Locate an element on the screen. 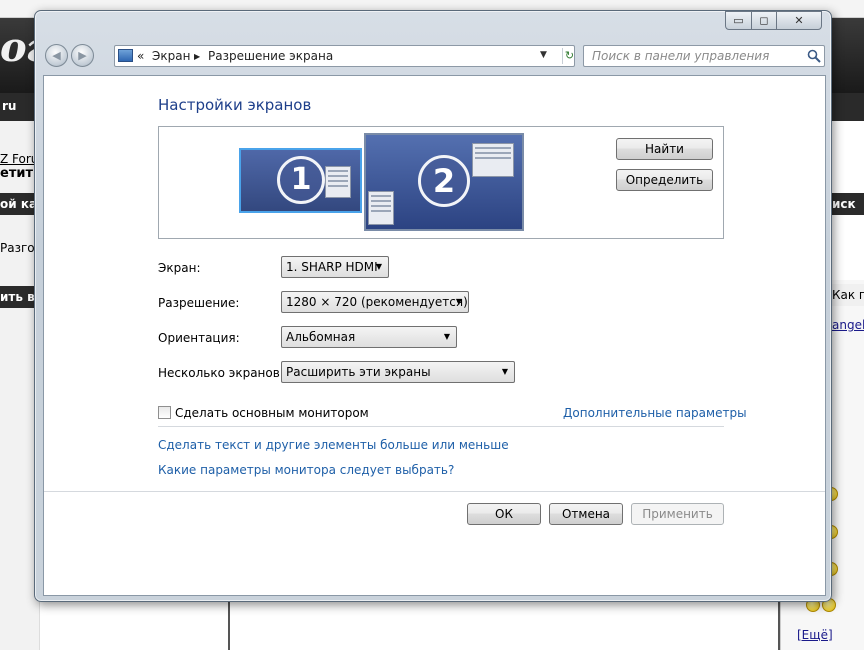 This screenshot has height=650, width=864. page-title: Настройки экранов is located at coordinates (235, 105).